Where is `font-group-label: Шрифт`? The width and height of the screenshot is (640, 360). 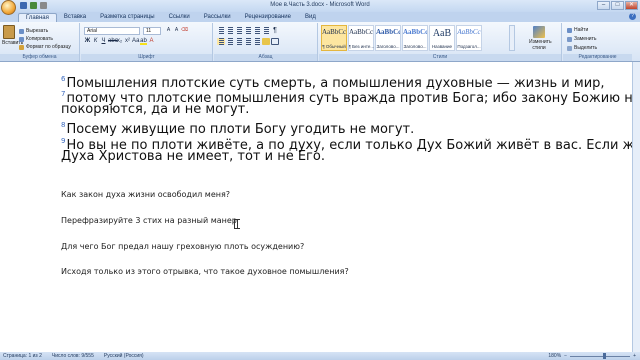
font-group-label: Шрифт is located at coordinates (146, 57).